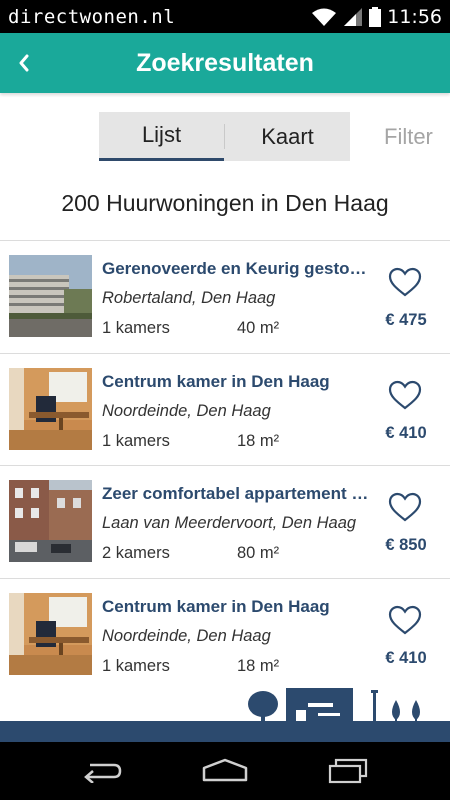 The width and height of the screenshot is (450, 800). Describe the element at coordinates (136, 553) in the screenshot. I see `listing-rooms: 2 kamers` at that location.